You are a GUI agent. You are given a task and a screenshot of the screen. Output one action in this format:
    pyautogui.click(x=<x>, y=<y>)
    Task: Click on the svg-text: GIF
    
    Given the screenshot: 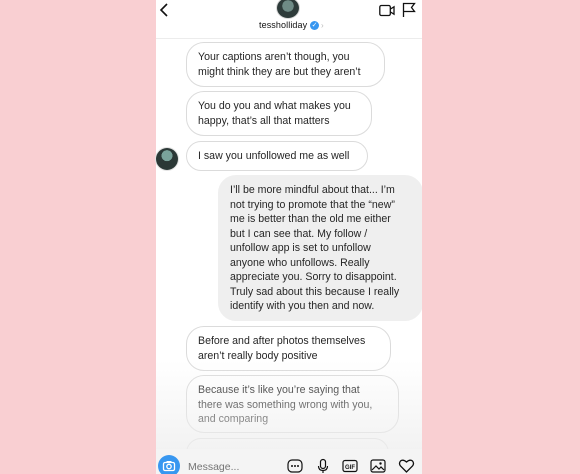 What is the action you would take?
    pyautogui.click(x=350, y=468)
    